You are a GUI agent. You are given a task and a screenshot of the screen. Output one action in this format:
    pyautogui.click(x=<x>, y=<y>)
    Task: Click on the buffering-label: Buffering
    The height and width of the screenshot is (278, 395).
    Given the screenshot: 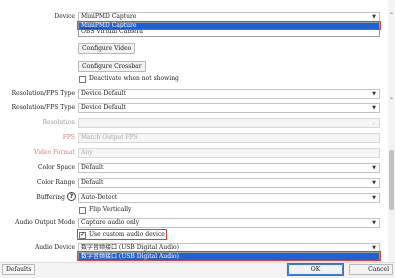 What is the action you would take?
    pyautogui.click(x=50, y=197)
    